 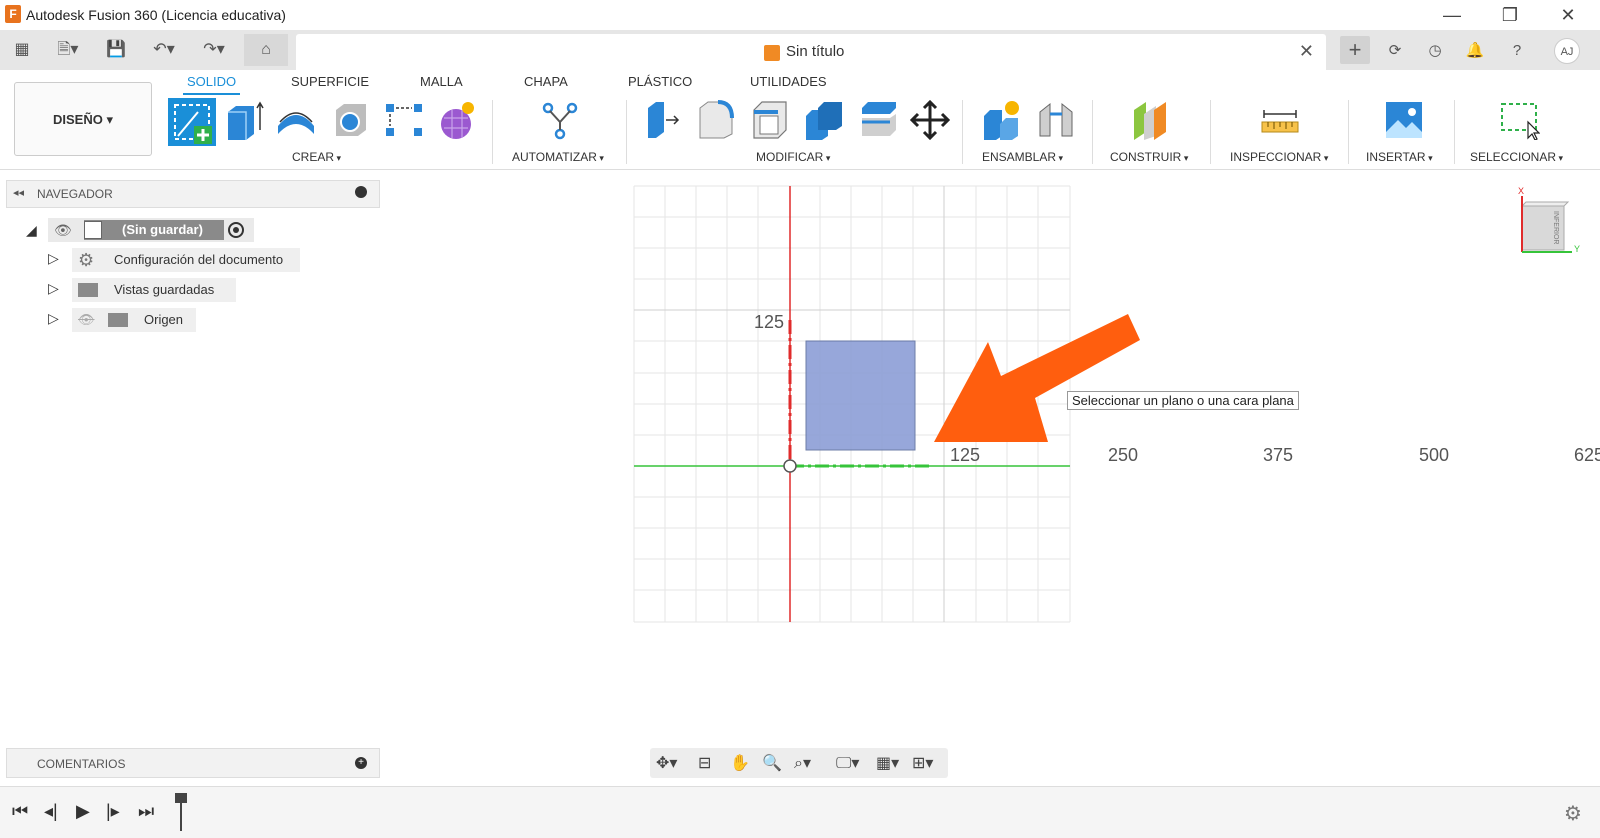 I want to click on axis-label-x-500: 500, so click(x=1434, y=455).